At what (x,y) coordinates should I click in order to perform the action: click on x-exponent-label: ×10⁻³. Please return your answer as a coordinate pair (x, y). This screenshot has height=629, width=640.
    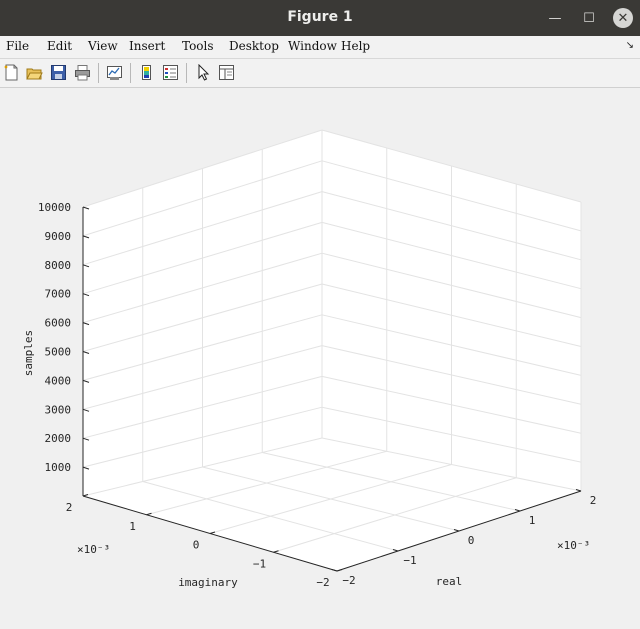
    Looking at the image, I should click on (573, 545).